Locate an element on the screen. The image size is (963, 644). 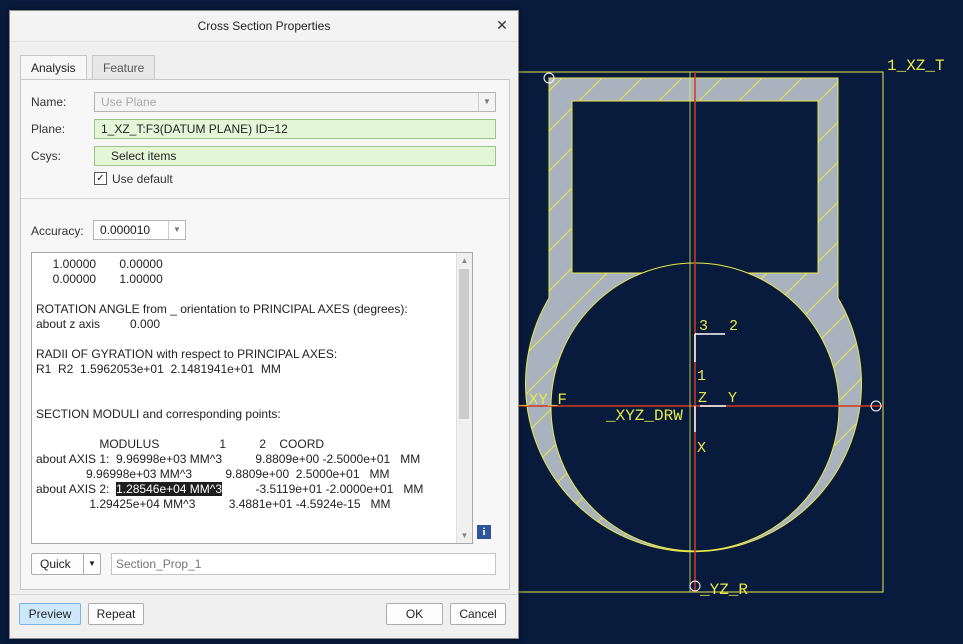
datum-label-left: _XY_F is located at coordinates (542, 400).